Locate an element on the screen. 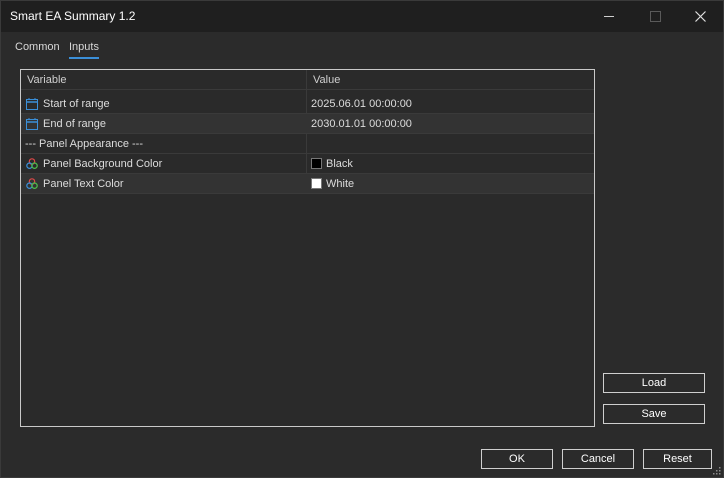  minimize-icon is located at coordinates (609, 16).